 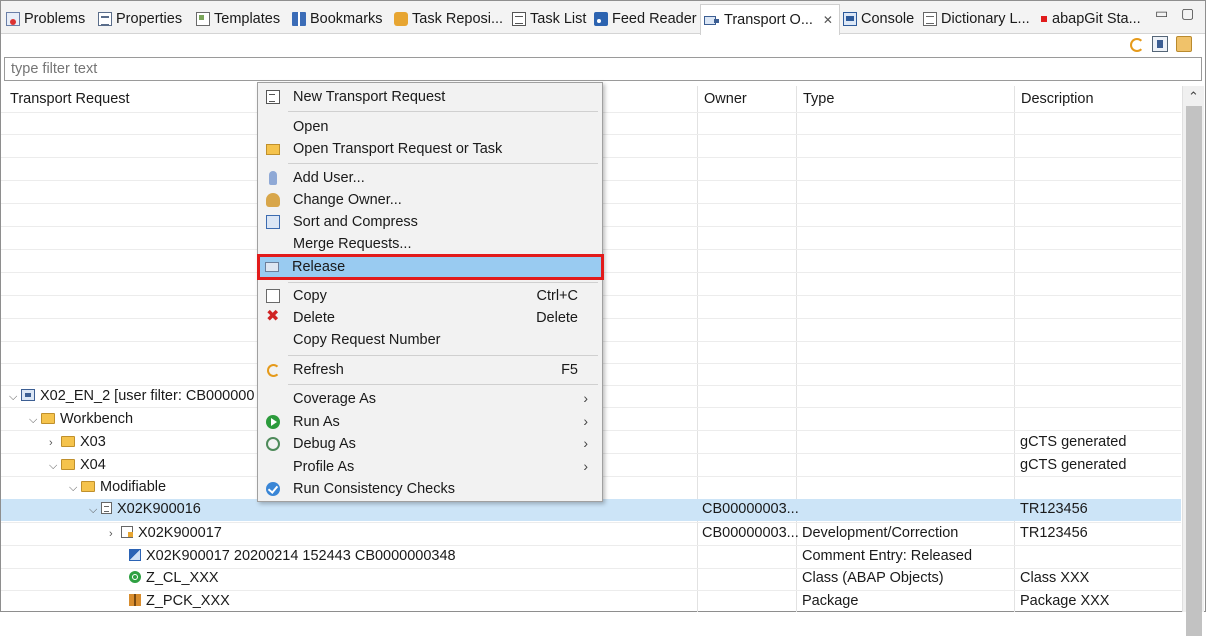 What do you see at coordinates (430, 399) in the screenshot?
I see `menu-item-coverage-as: Coverage As ›` at bounding box center [430, 399].